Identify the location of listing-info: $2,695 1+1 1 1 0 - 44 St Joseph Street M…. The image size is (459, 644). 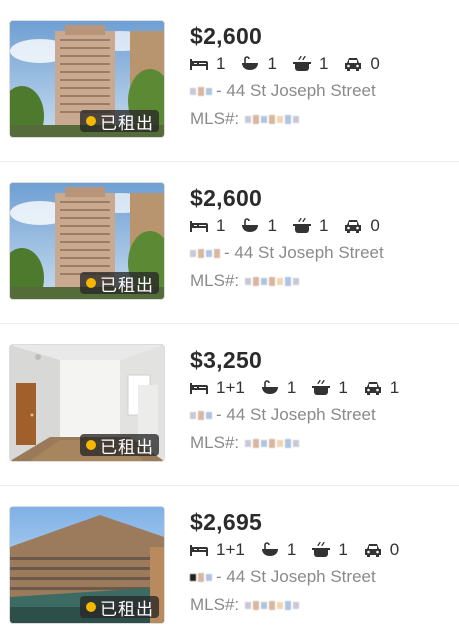
(321, 562).